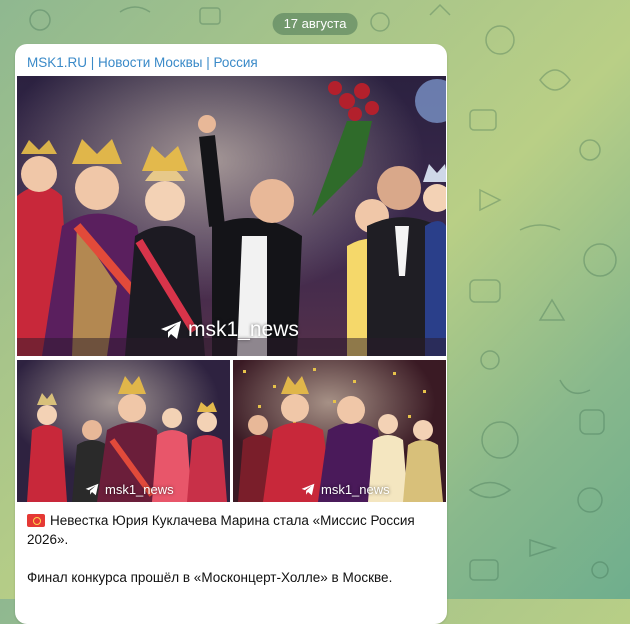  Describe the element at coordinates (123, 431) in the screenshot. I see `post-photo-2: msk1_news` at that location.